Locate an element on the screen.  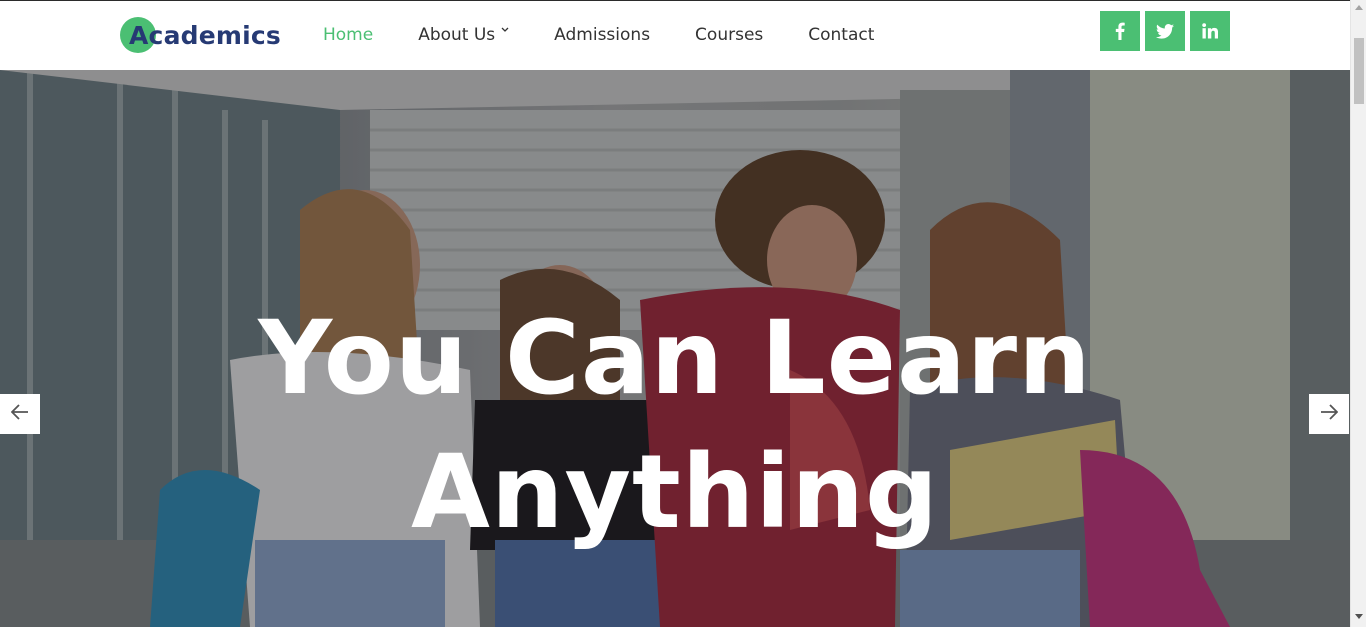
hero-title-line-2: Anything is located at coordinates (674, 492).